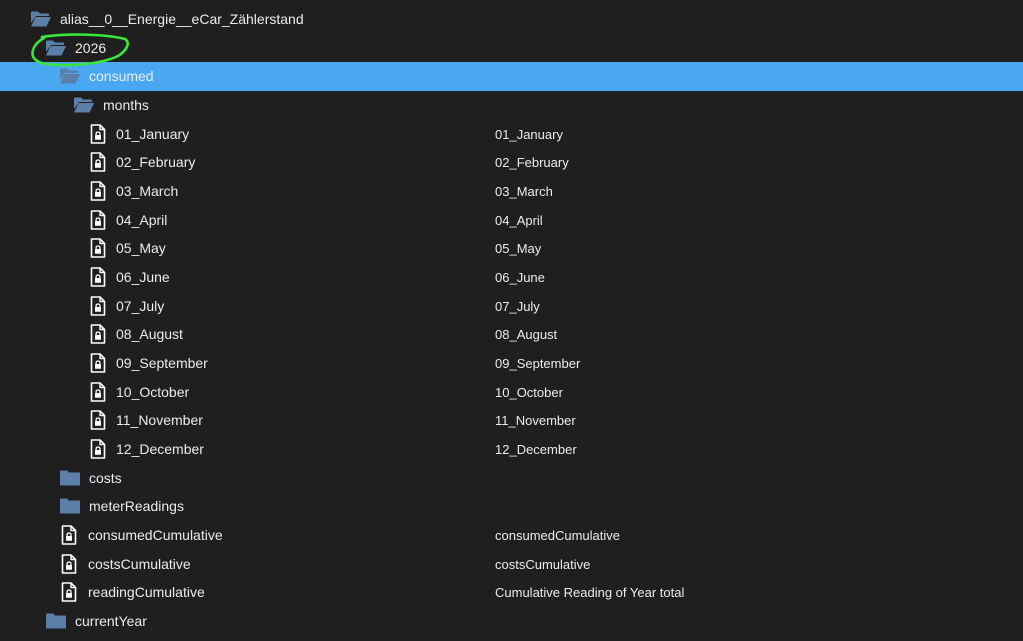 This screenshot has width=1023, height=641. Describe the element at coordinates (147, 191) in the screenshot. I see `tree-node-label: 03_March` at that location.